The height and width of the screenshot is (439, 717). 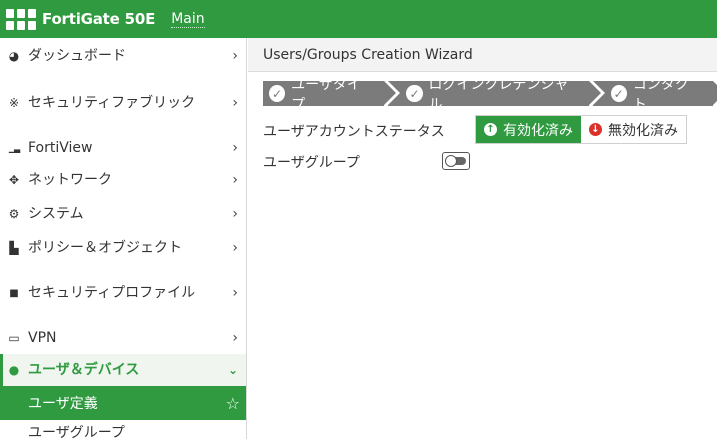 I want to click on user-group-switch, so click(x=456, y=161).